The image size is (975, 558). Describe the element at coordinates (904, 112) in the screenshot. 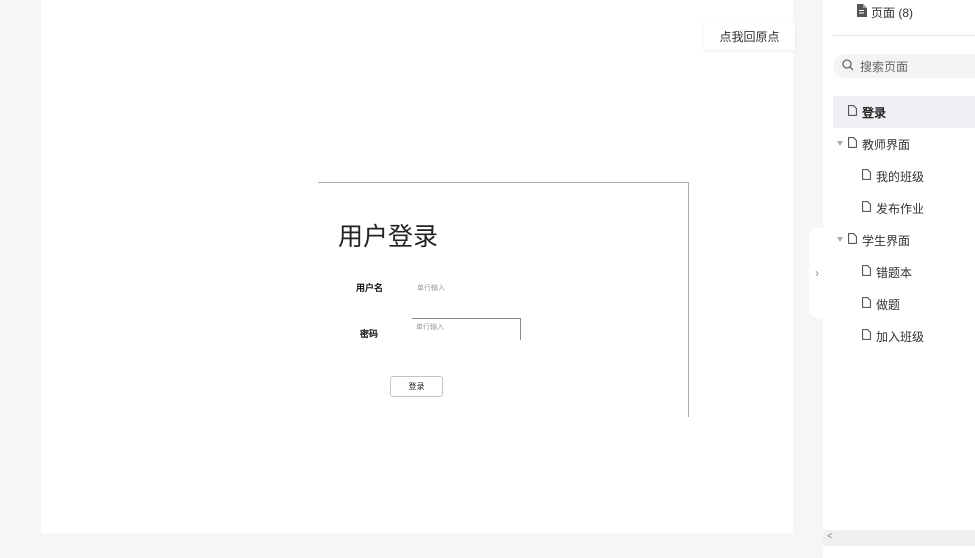

I see `tree-item: 登录` at that location.